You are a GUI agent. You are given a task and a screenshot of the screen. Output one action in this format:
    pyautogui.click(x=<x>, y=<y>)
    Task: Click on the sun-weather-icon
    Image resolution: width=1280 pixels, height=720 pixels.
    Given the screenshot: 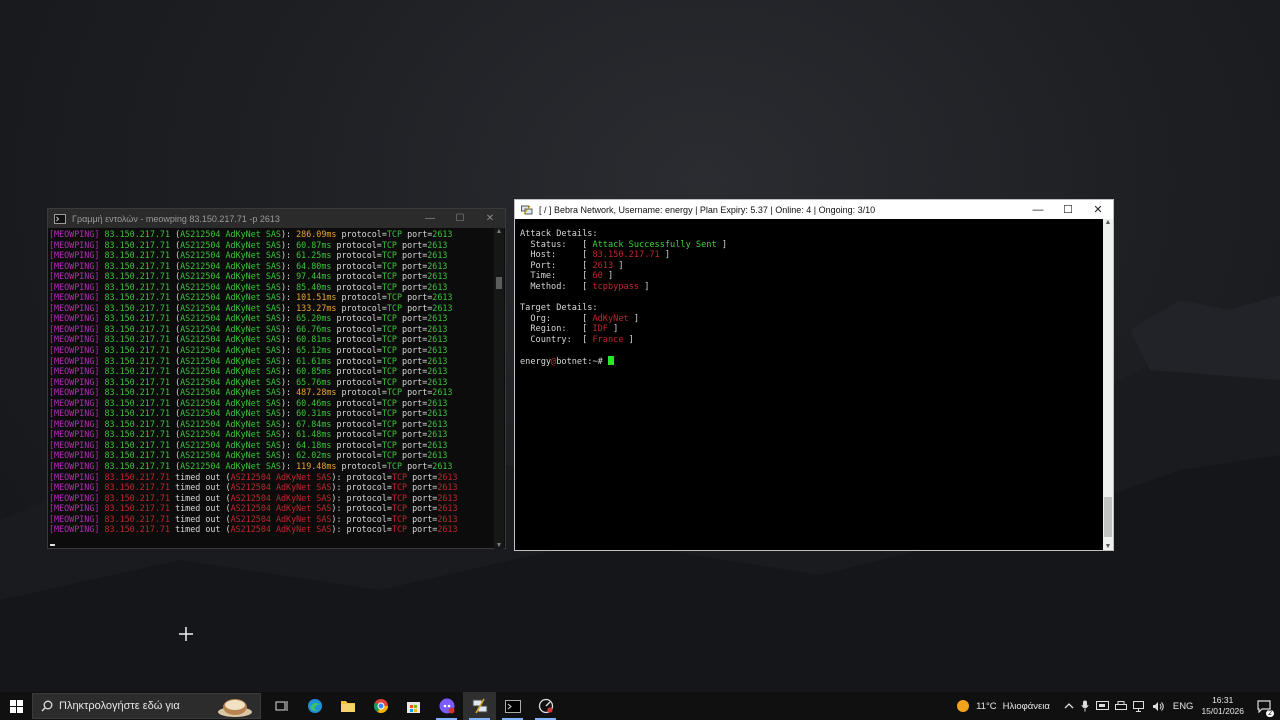 What is the action you would take?
    pyautogui.click(x=963, y=706)
    